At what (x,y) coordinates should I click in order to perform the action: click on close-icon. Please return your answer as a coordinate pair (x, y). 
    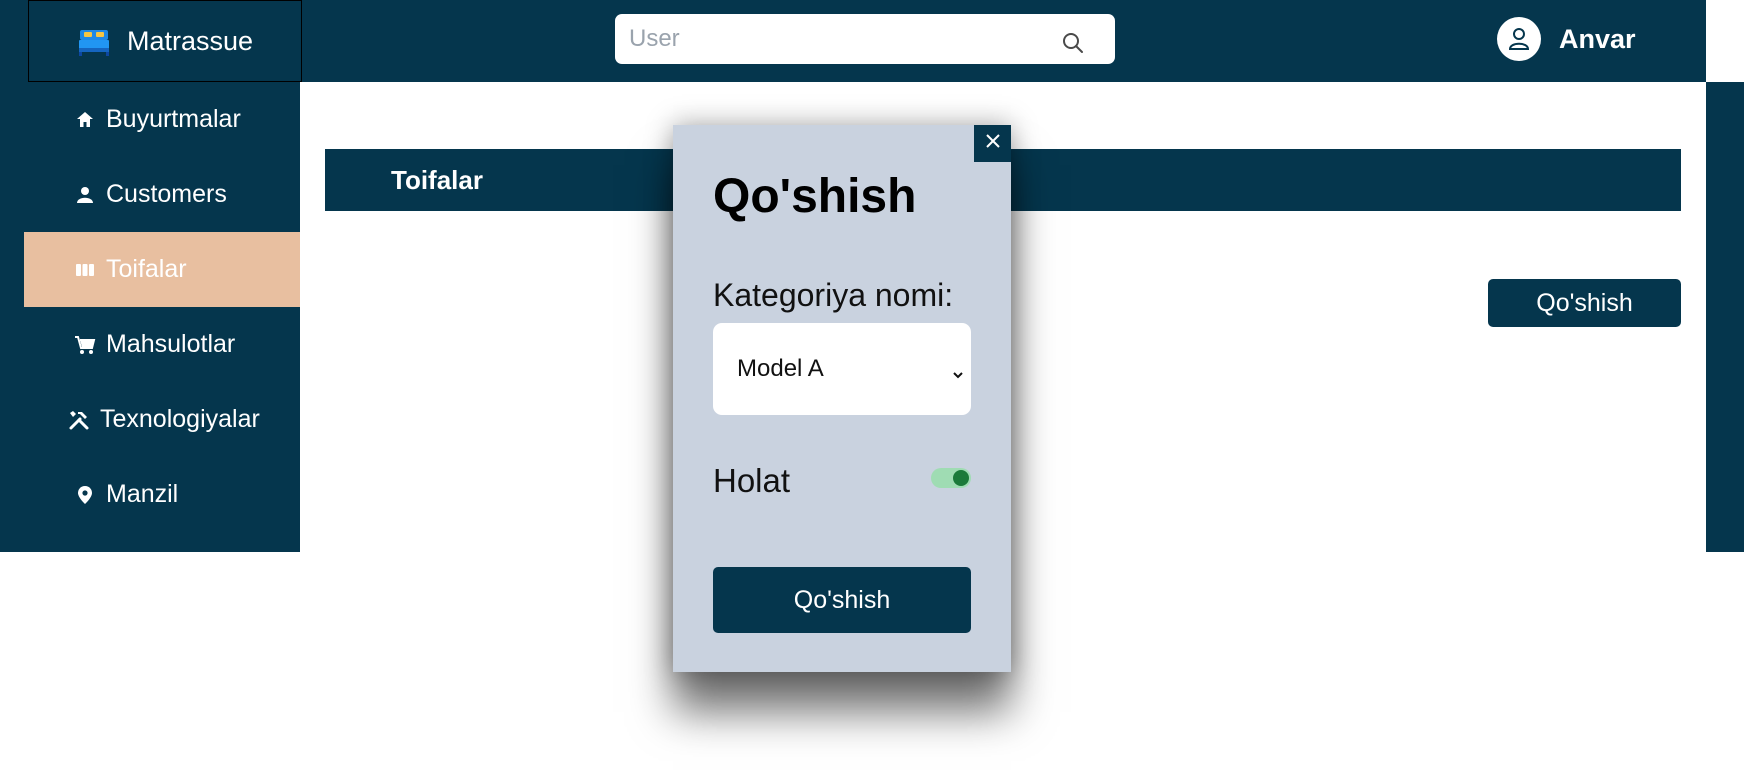
    Looking at the image, I should click on (993, 143).